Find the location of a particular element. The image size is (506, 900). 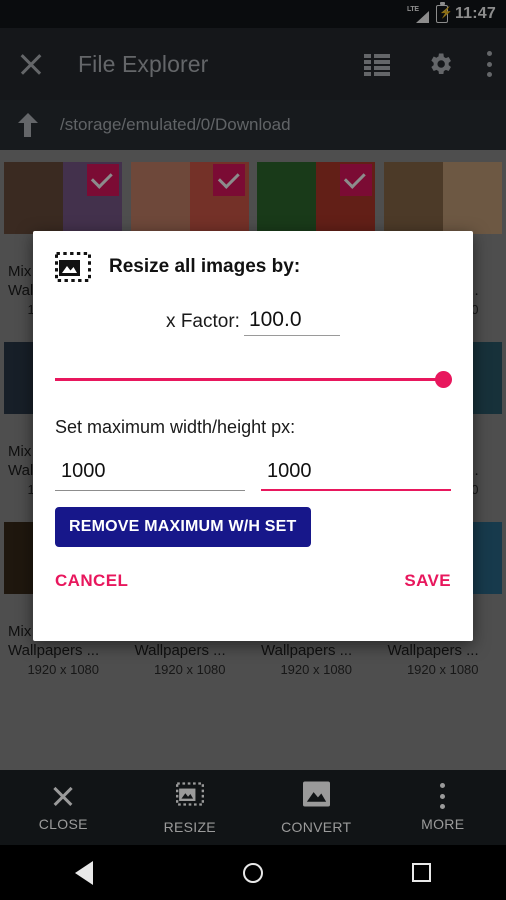

factor-row: x Factor: 100.0 is located at coordinates (253, 322).